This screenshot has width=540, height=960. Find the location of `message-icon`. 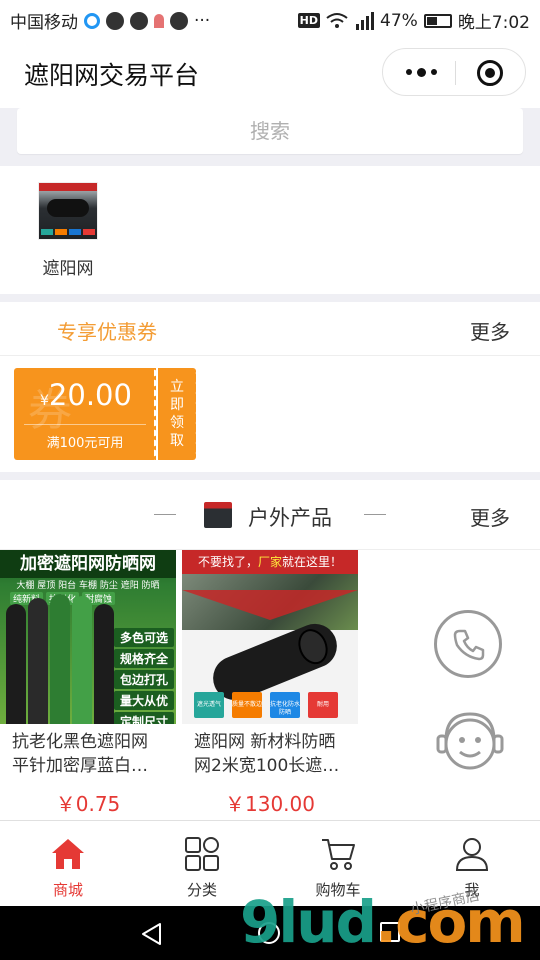

message-icon is located at coordinates (179, 20).